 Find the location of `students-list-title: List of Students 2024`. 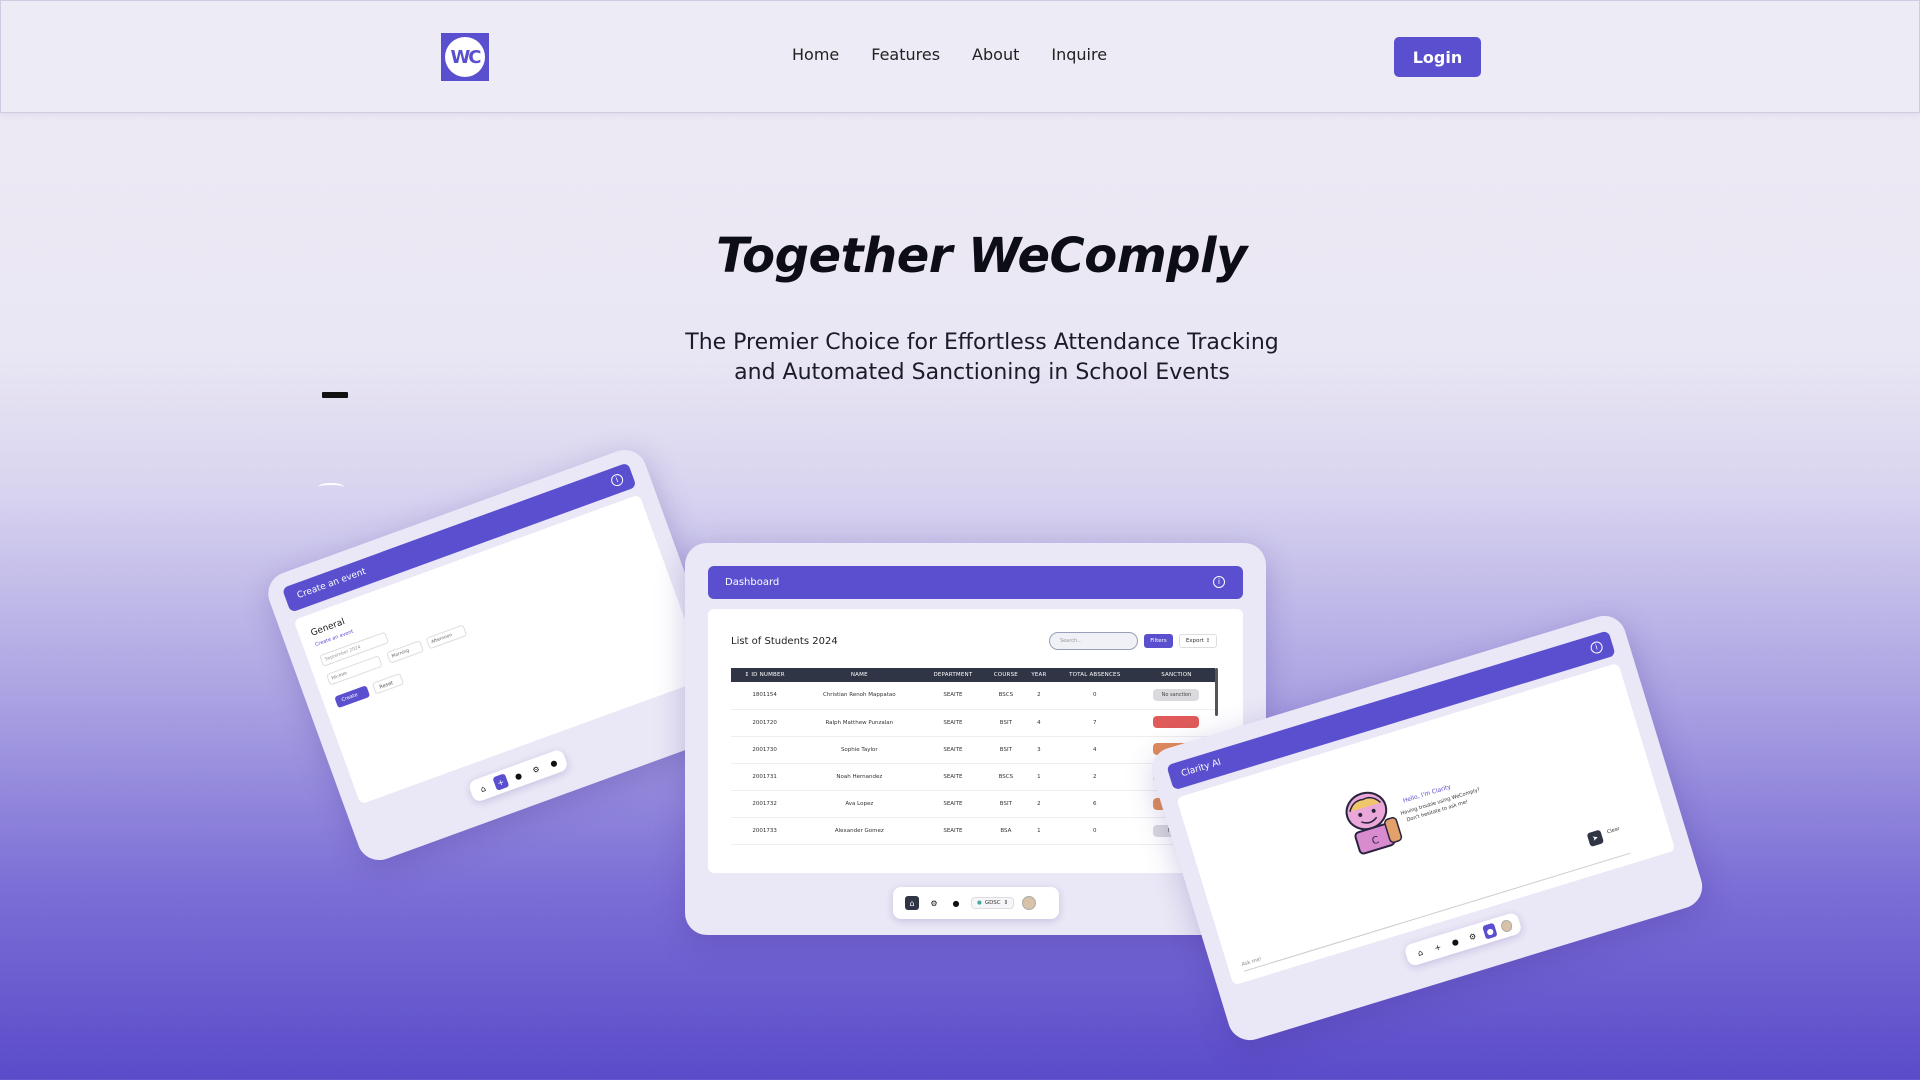

students-list-title: List of Students 2024 is located at coordinates (784, 641).